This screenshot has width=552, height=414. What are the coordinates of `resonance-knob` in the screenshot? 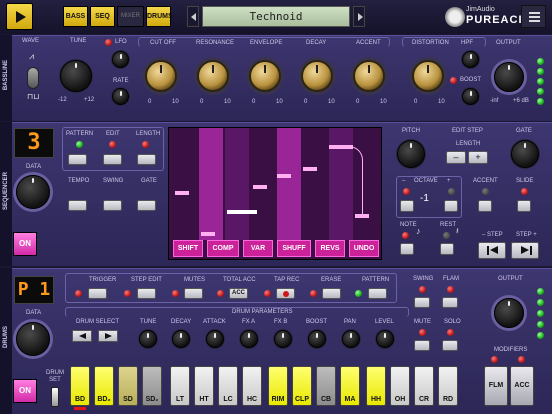 It's located at (213, 76).